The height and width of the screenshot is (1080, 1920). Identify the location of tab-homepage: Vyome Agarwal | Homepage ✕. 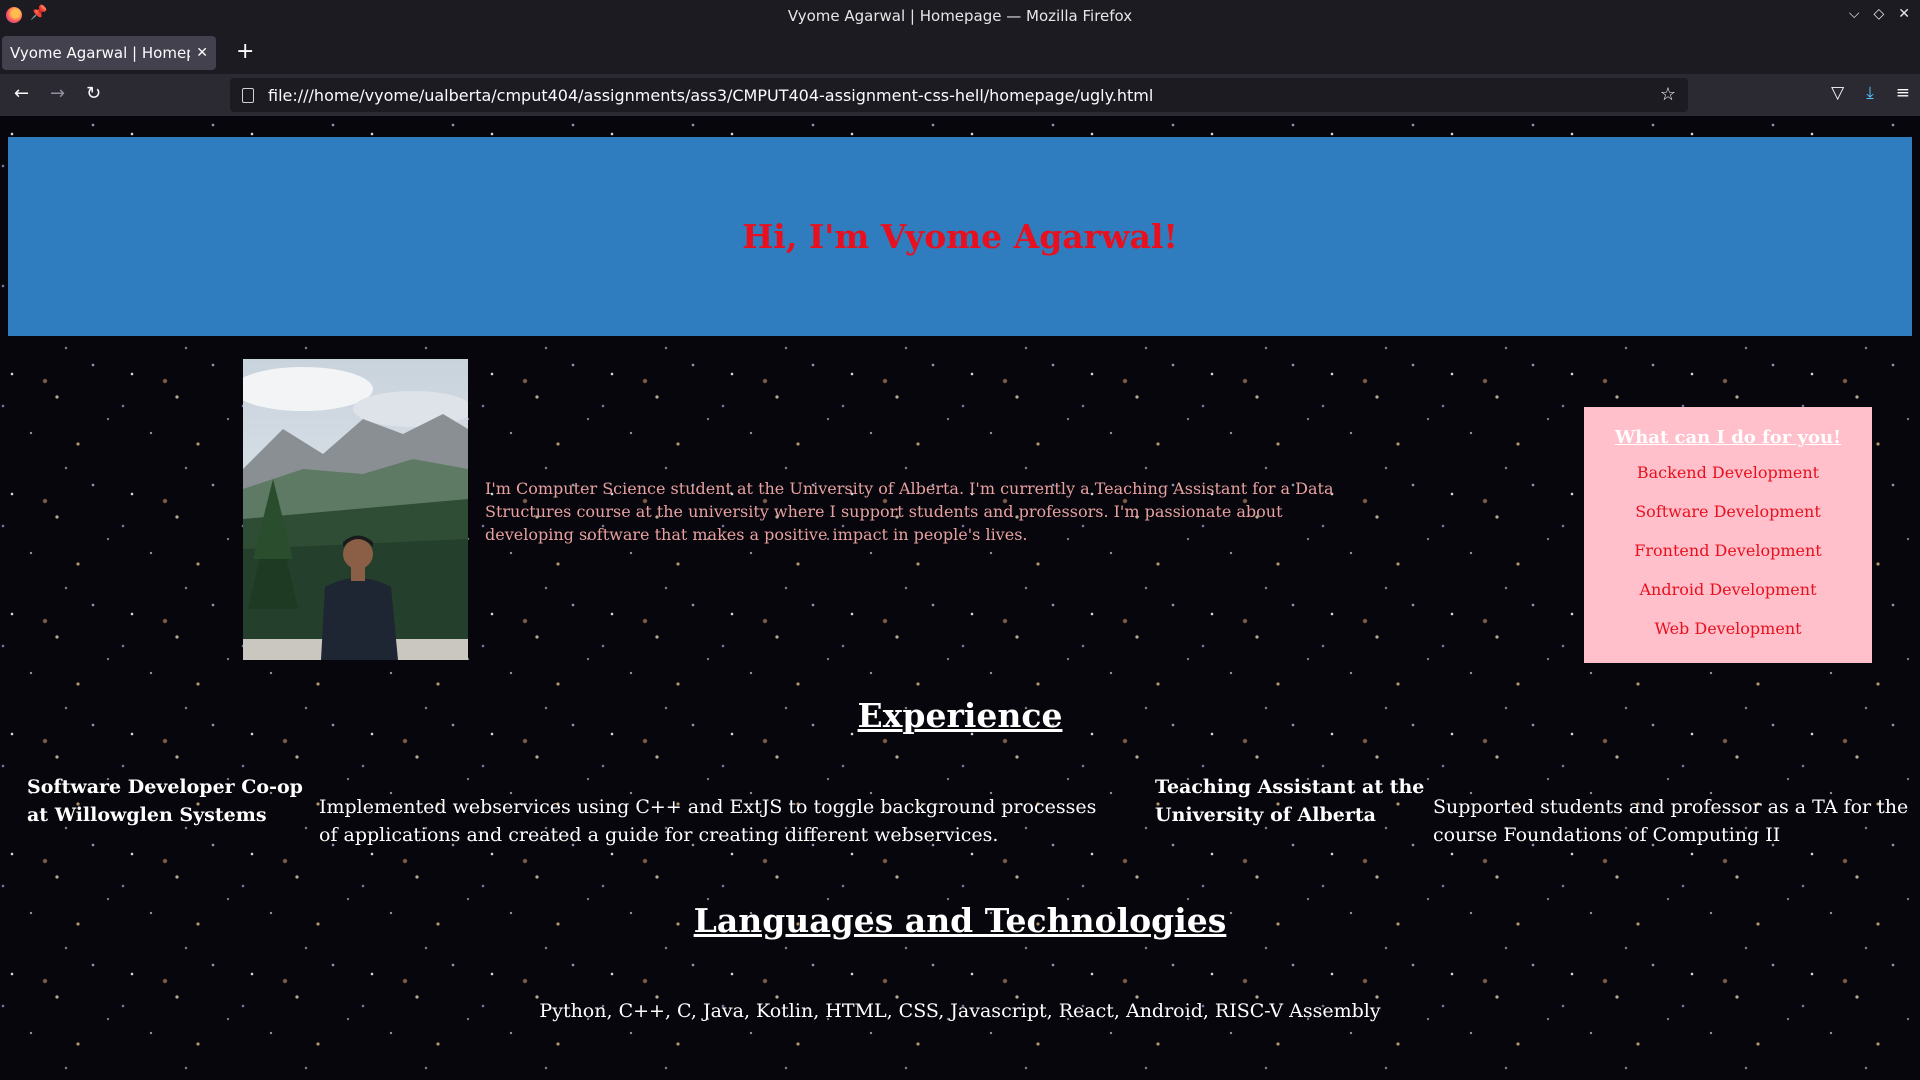
(109, 53).